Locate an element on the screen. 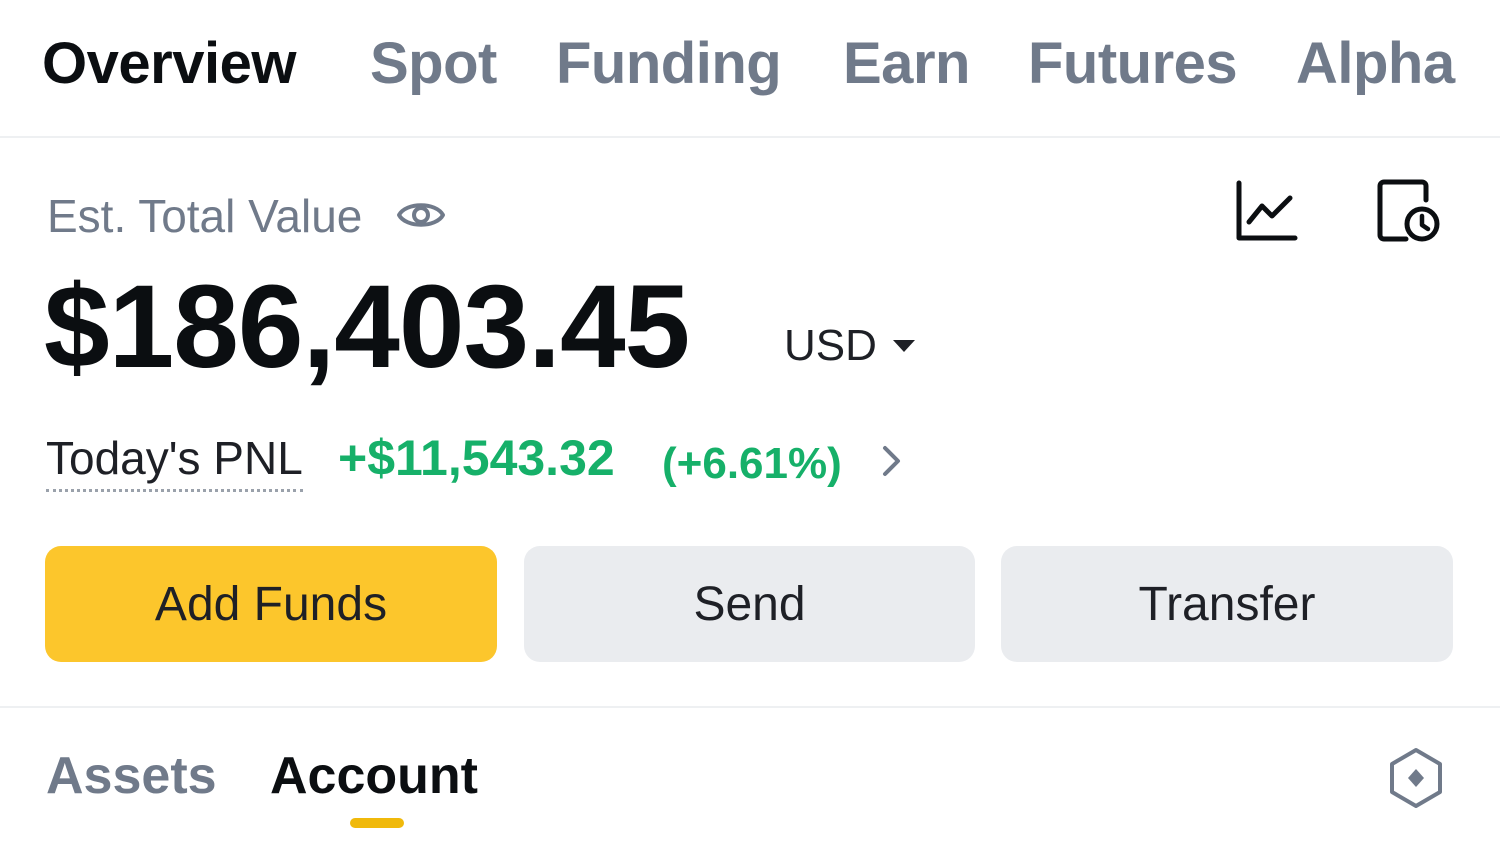 This screenshot has width=1500, height=844. currency-selector: USD is located at coordinates (850, 346).